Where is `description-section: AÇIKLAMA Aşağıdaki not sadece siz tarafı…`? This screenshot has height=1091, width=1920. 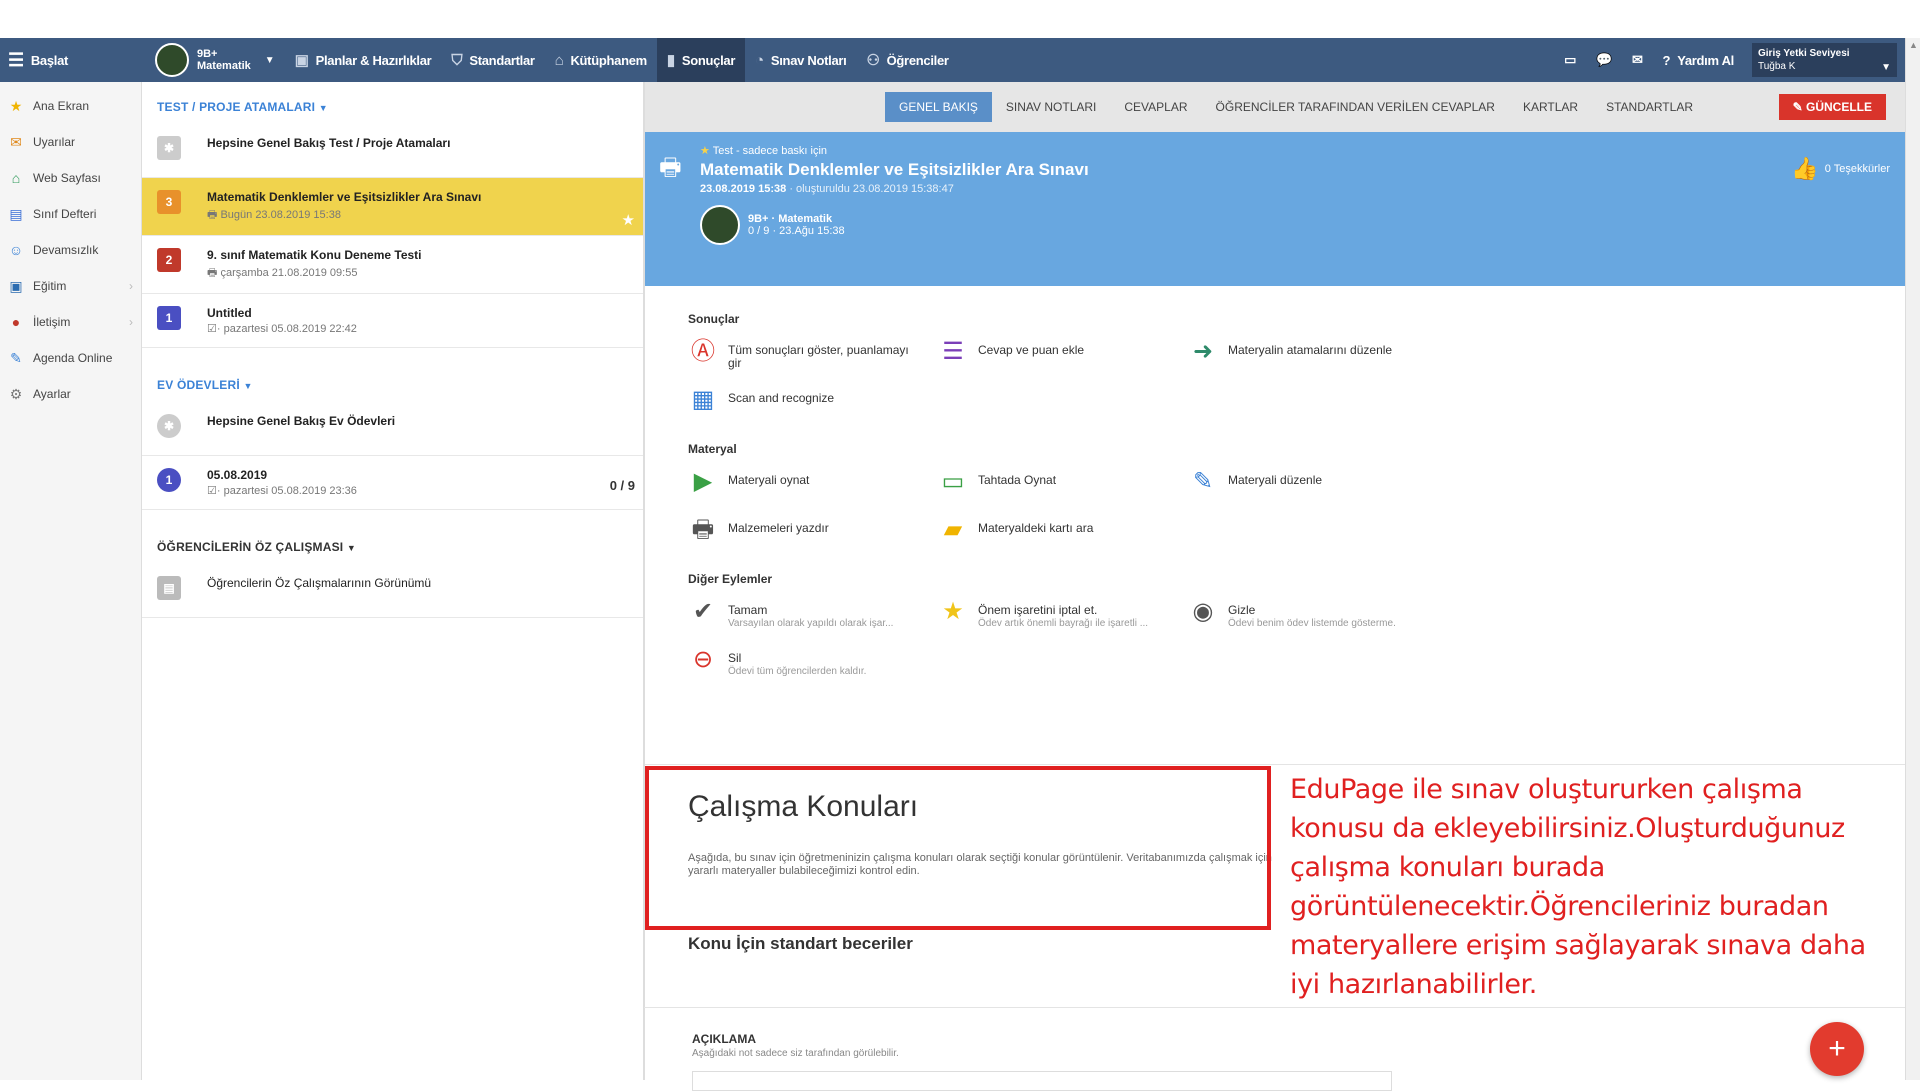
description-section: AÇIKLAMA Aşağıdaki not sadece siz tarafı… is located at coordinates (1275, 1049).